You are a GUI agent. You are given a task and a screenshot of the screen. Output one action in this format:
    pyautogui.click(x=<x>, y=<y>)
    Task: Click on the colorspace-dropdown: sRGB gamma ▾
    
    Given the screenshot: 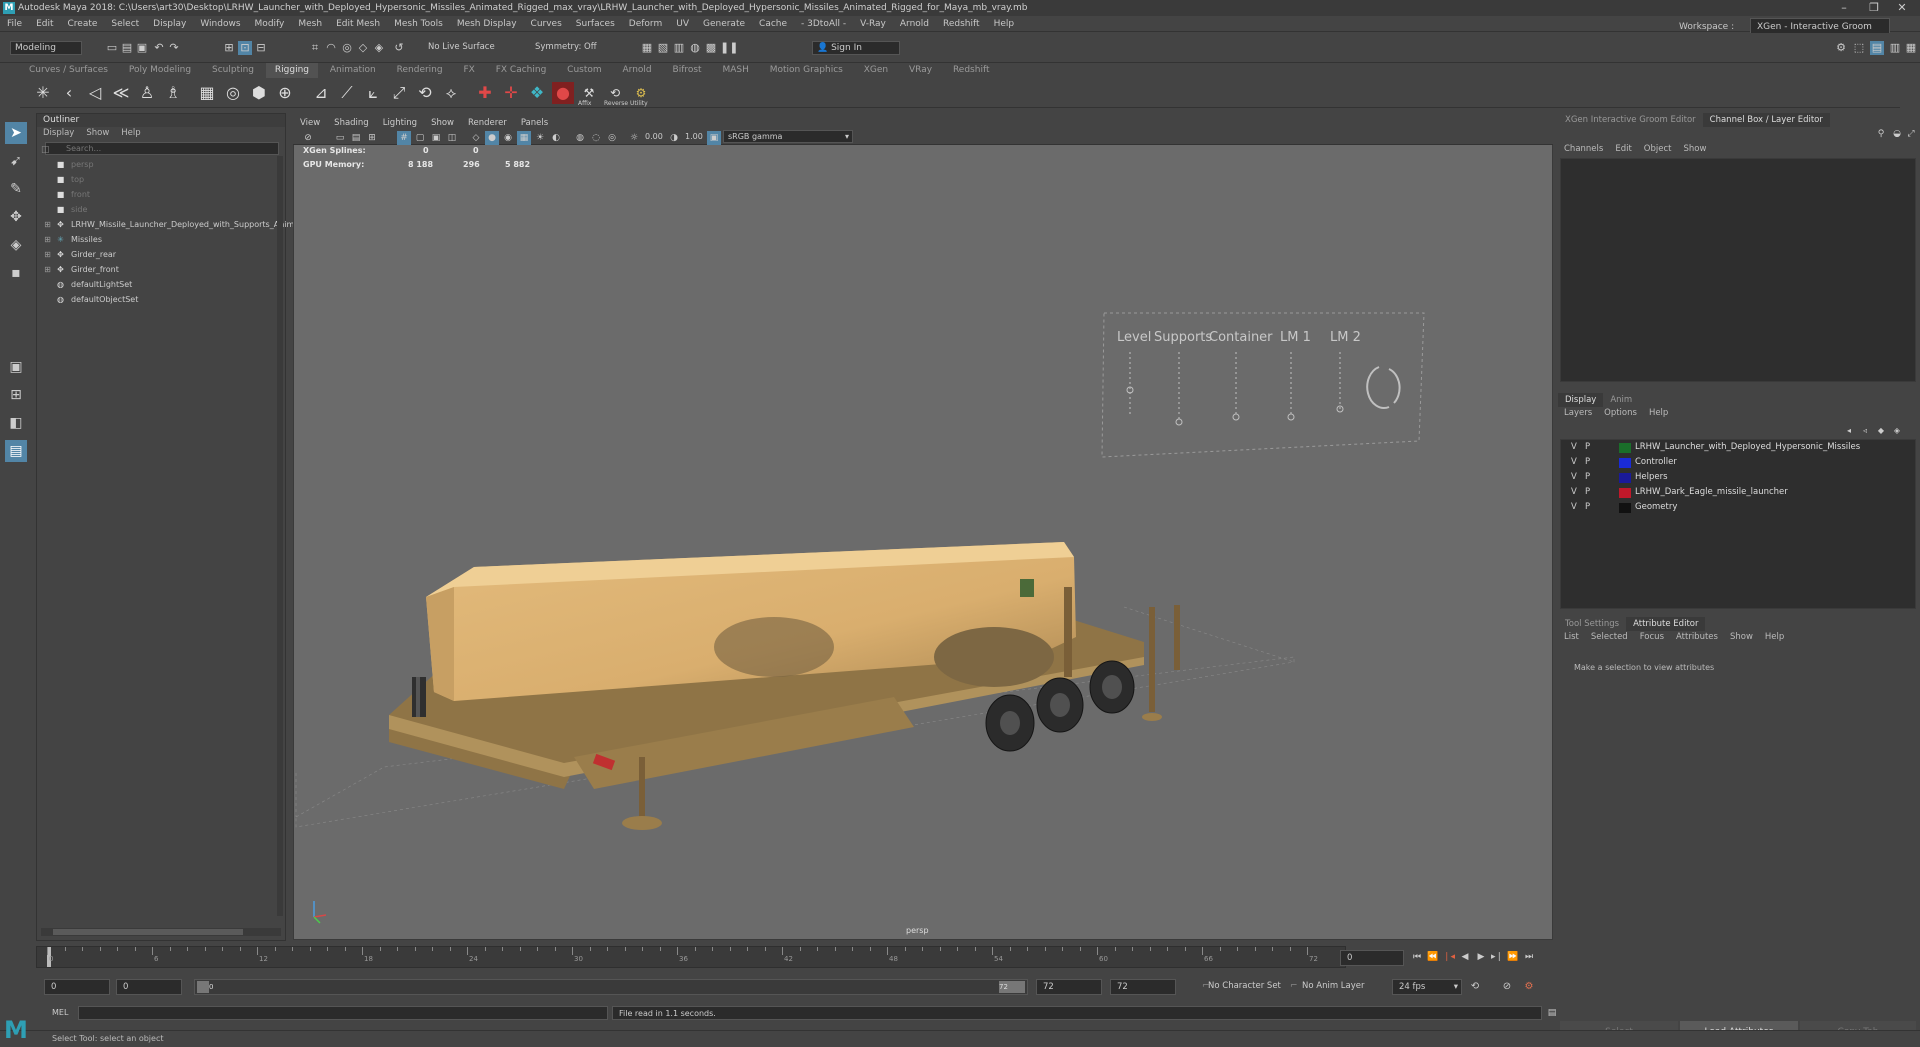 What is the action you would take?
    pyautogui.click(x=788, y=136)
    